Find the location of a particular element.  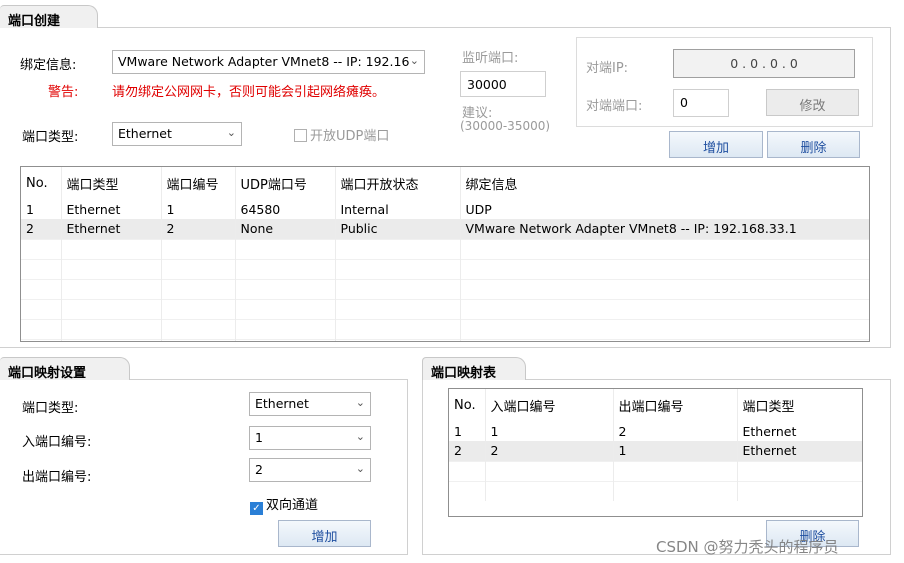

out-port-value: 2 is located at coordinates (259, 469).